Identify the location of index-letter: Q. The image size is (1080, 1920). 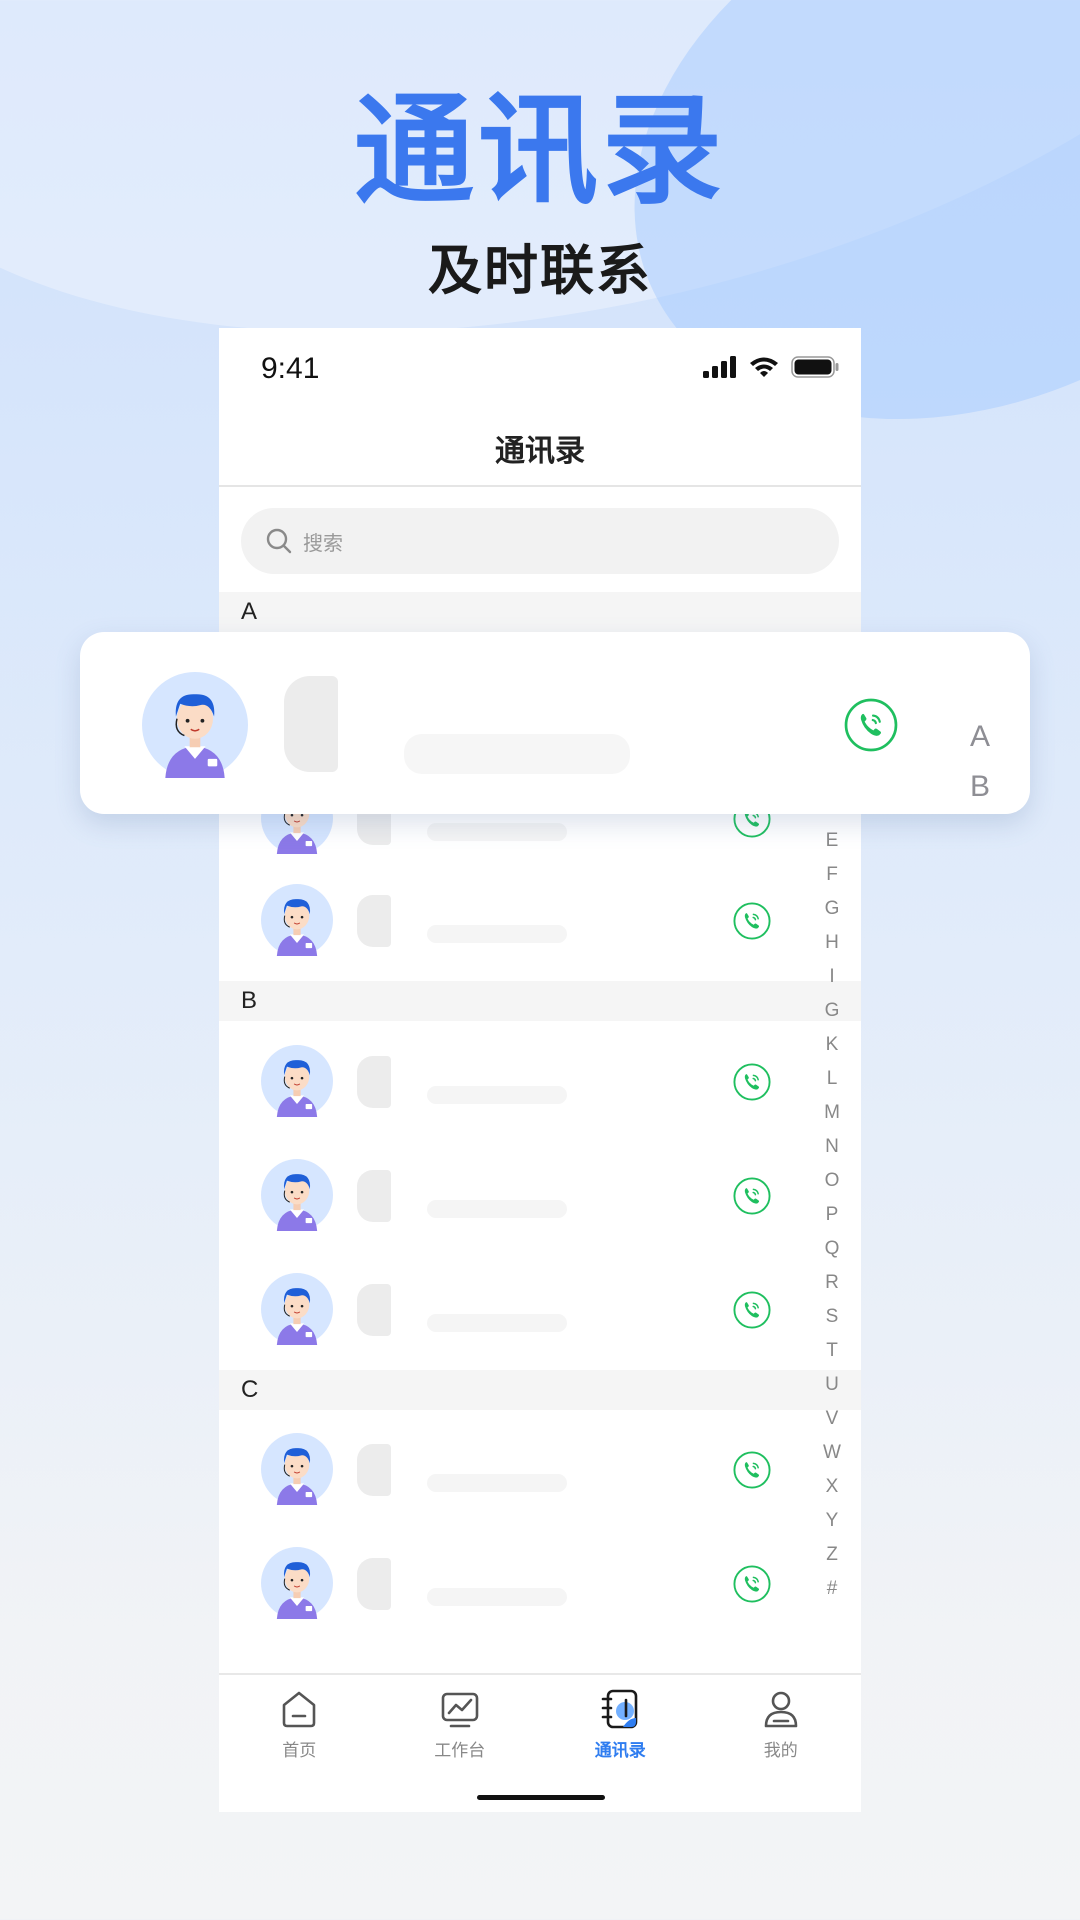
(832, 1249).